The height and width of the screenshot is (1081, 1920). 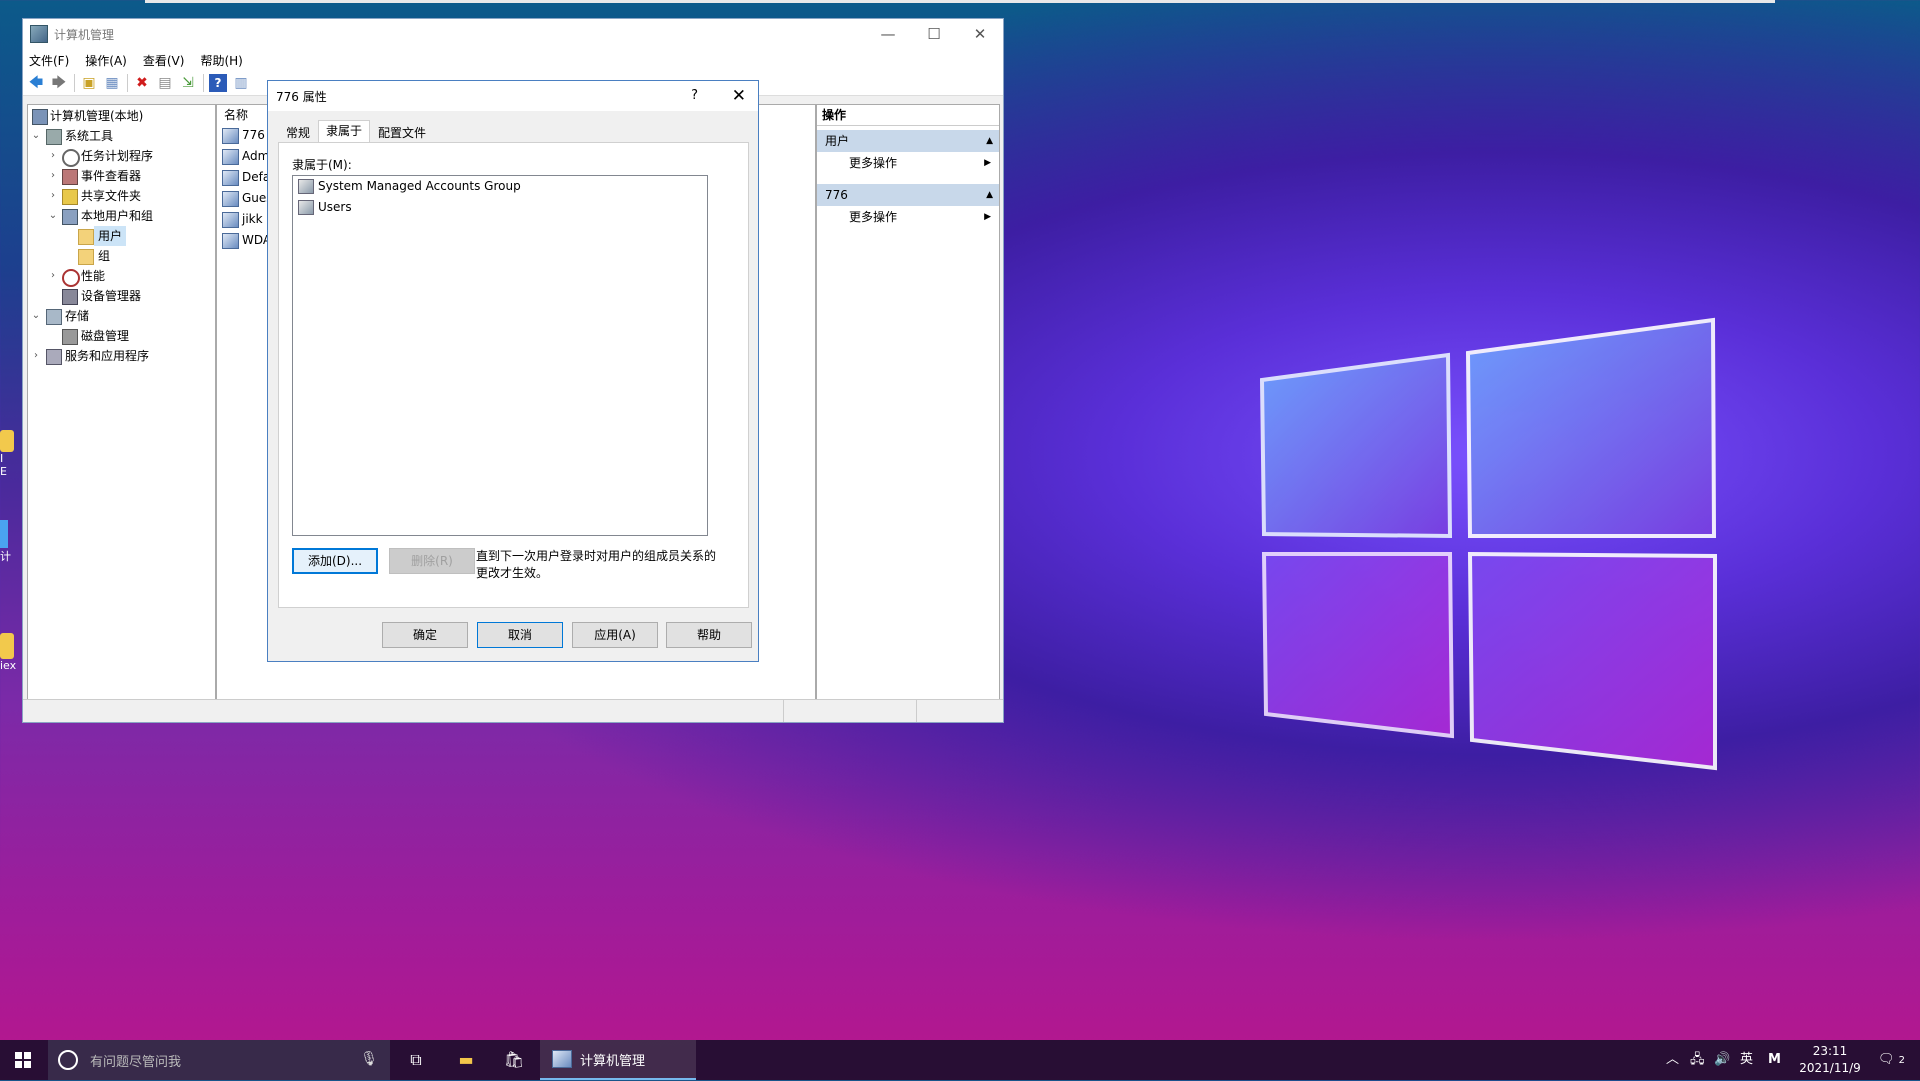 I want to click on tree-item-device-manager: 设备管理器, so click(x=121, y=296).